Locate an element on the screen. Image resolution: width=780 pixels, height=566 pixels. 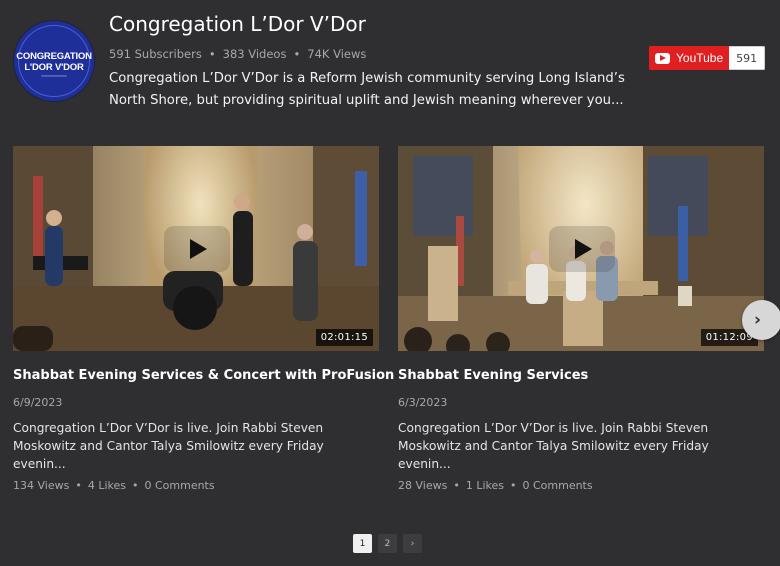
page-button-2: 2 is located at coordinates (387, 543).